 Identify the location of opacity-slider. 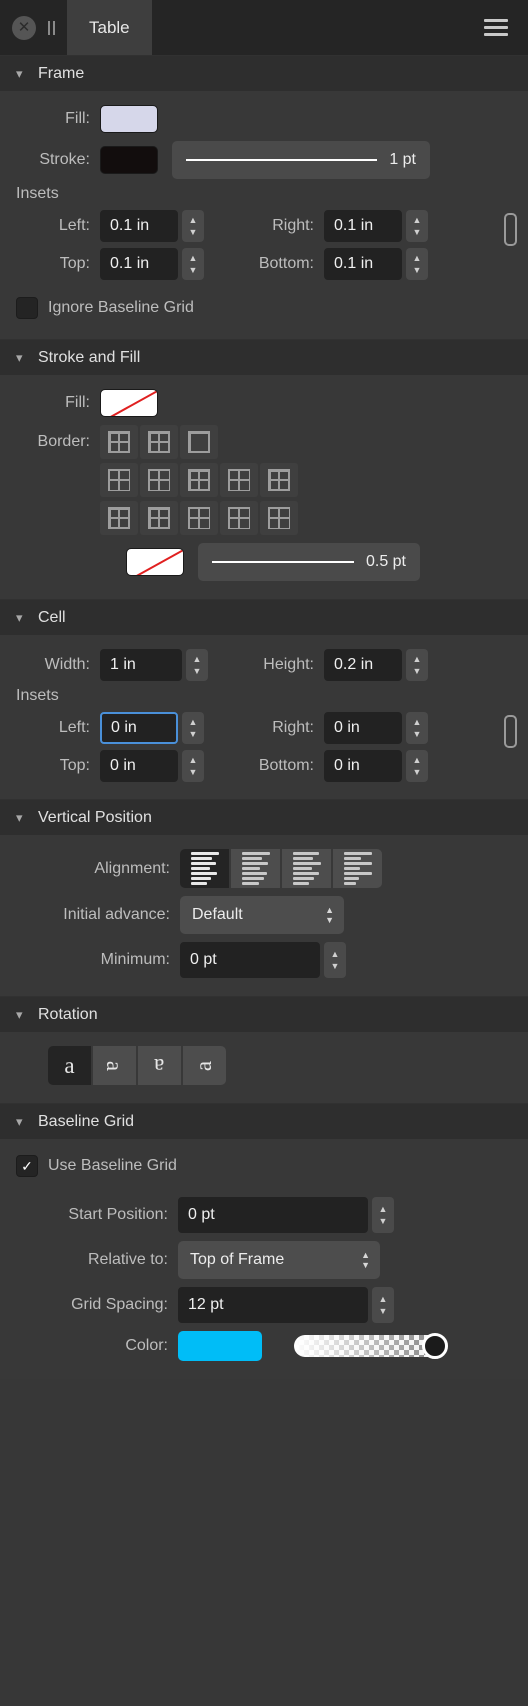
(371, 1346).